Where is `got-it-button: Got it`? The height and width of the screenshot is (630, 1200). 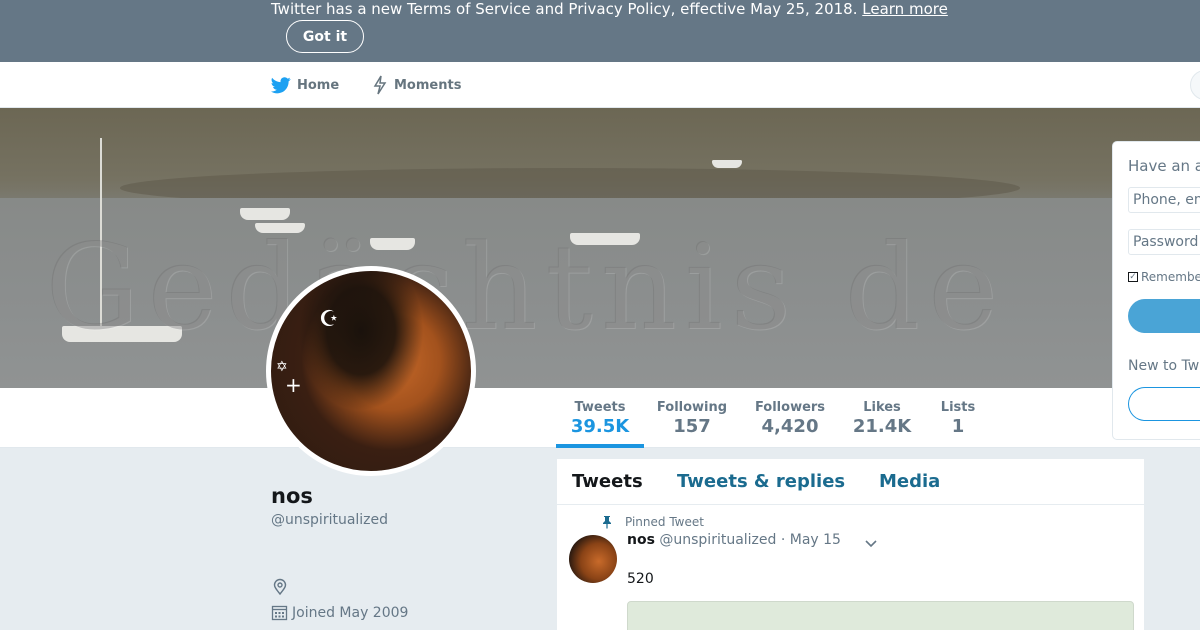
got-it-button: Got it is located at coordinates (325, 36).